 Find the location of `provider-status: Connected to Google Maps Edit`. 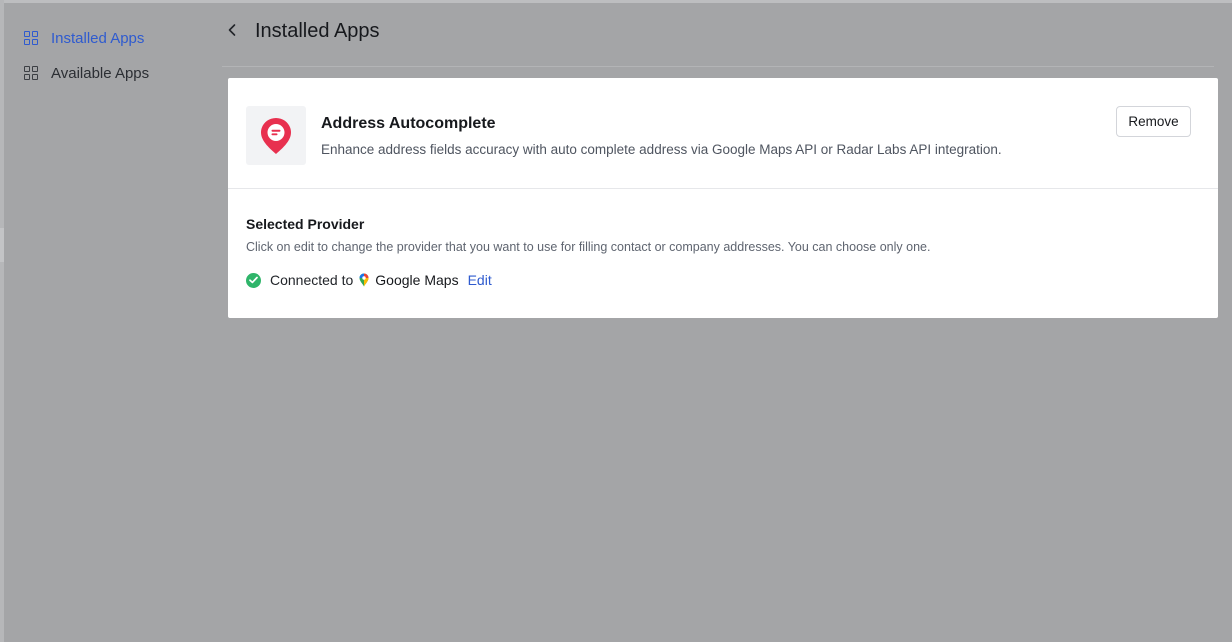

provider-status: Connected to Google Maps Edit is located at coordinates (369, 280).